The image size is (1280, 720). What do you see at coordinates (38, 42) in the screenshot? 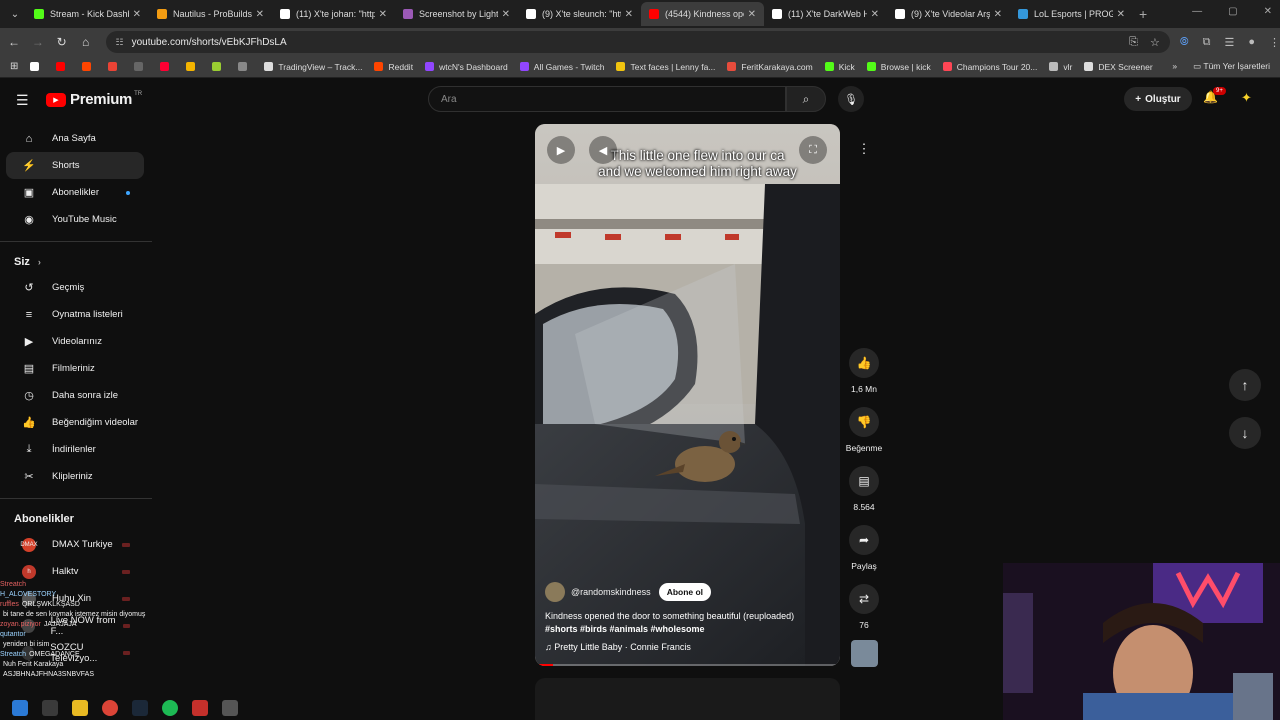
I see `forward-button: →` at bounding box center [38, 42].